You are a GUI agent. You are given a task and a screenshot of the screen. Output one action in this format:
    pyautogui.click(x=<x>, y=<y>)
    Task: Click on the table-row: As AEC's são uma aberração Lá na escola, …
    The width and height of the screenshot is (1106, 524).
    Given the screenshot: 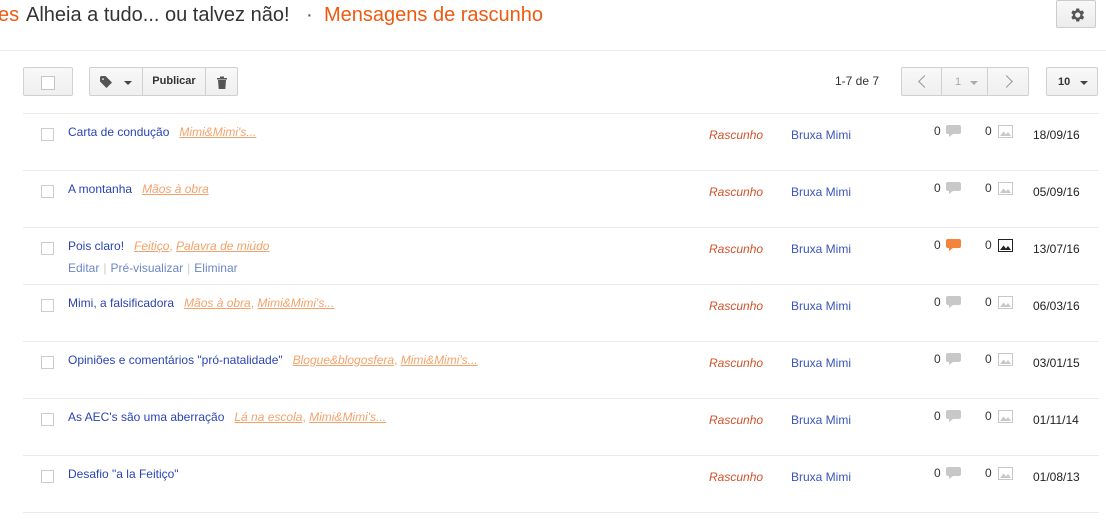 What is the action you would take?
    pyautogui.click(x=561, y=427)
    